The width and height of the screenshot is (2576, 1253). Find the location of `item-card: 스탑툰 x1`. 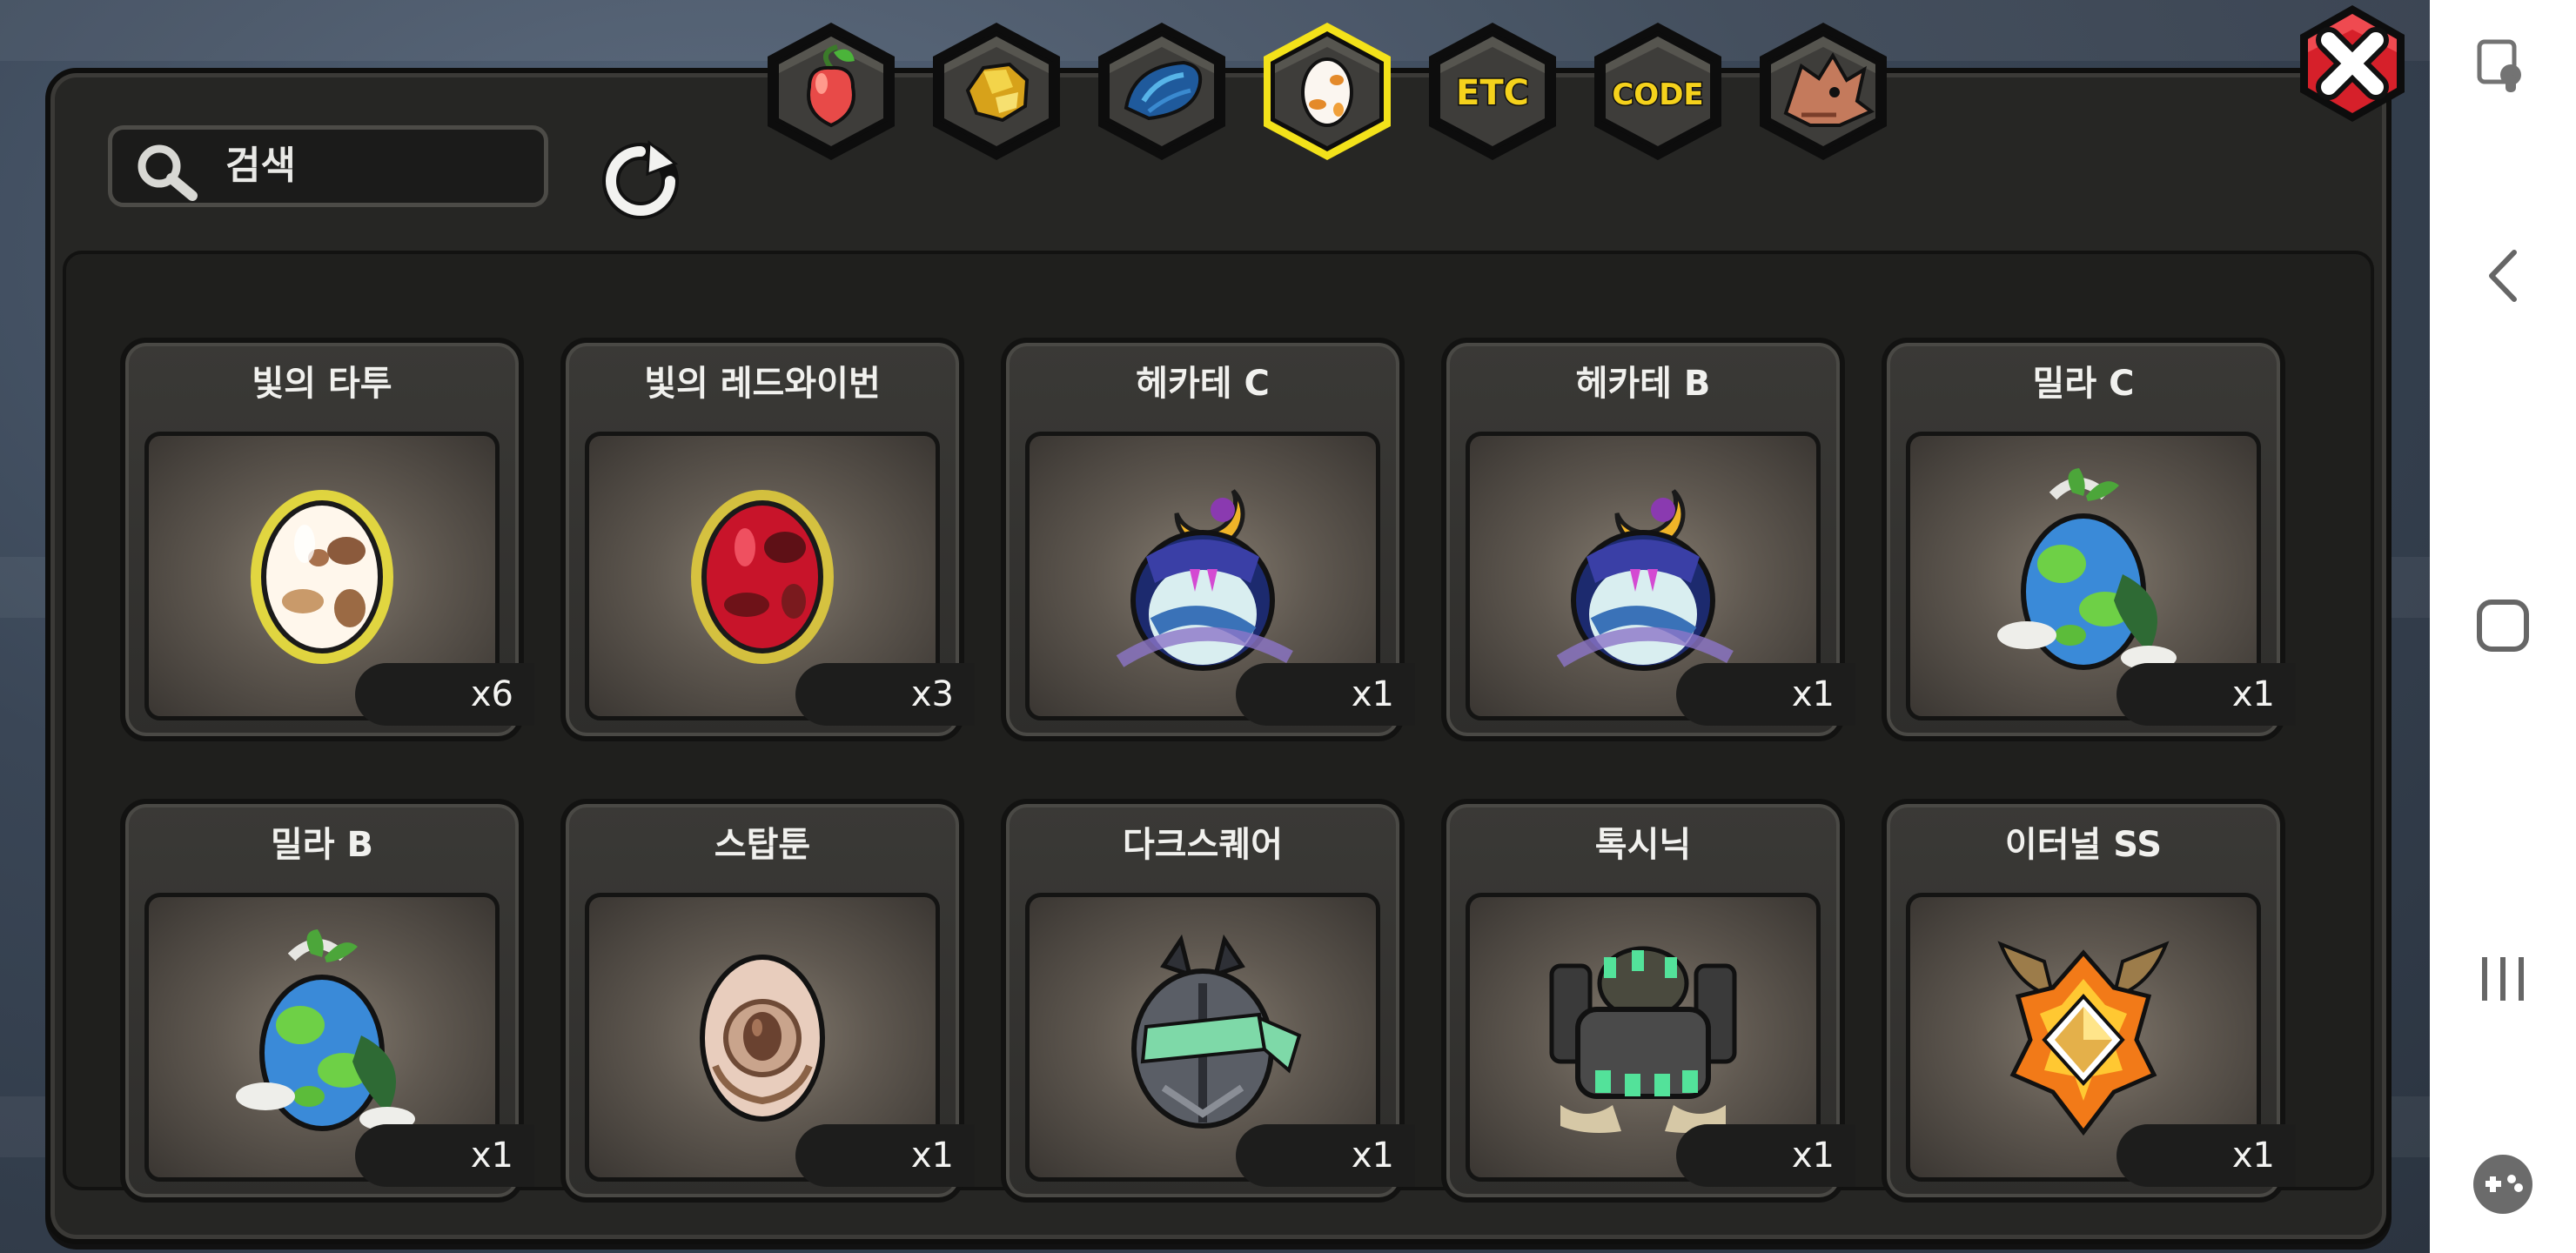

item-card: 스탑툰 x1 is located at coordinates (767, 1001).